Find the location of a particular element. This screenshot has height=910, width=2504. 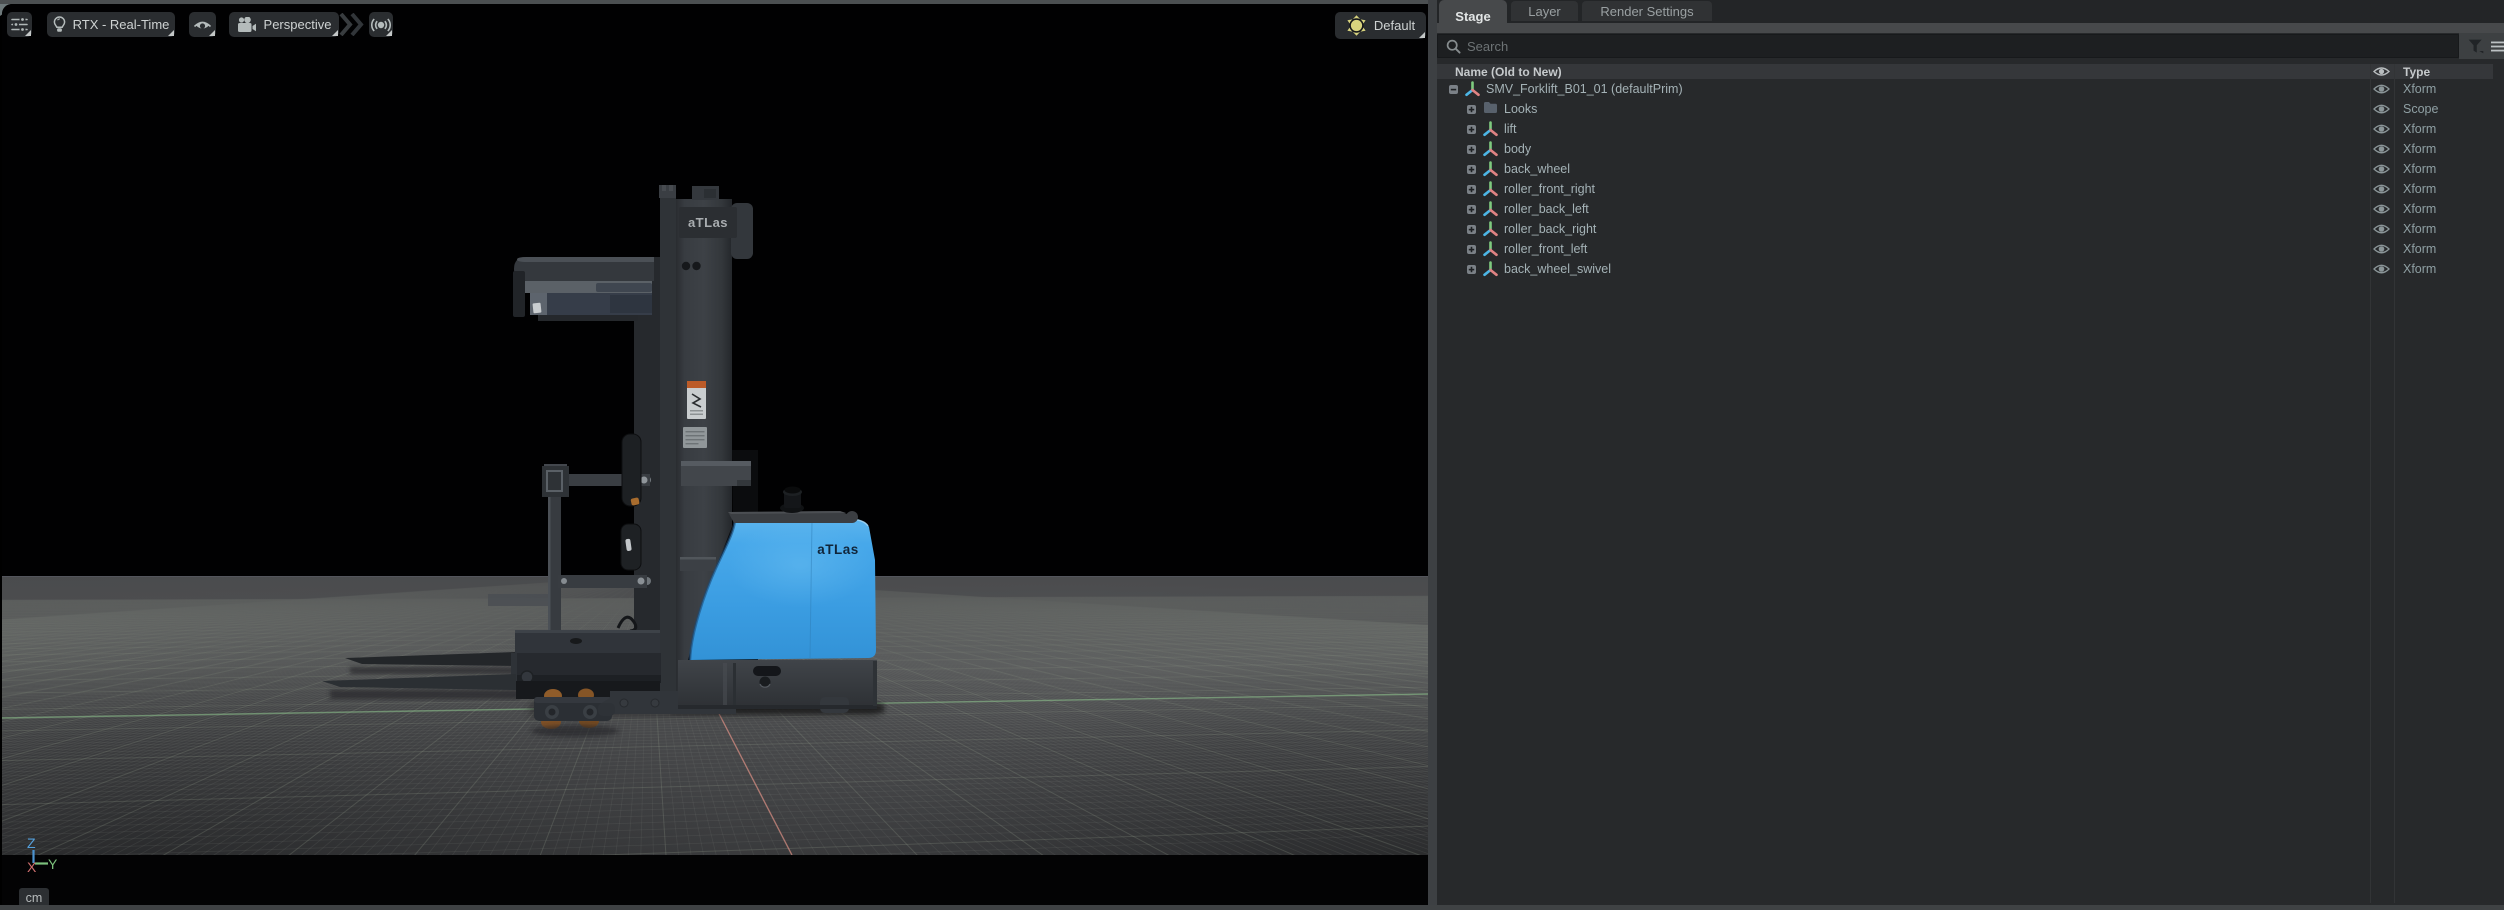

prim-name: lift is located at coordinates (1510, 129).